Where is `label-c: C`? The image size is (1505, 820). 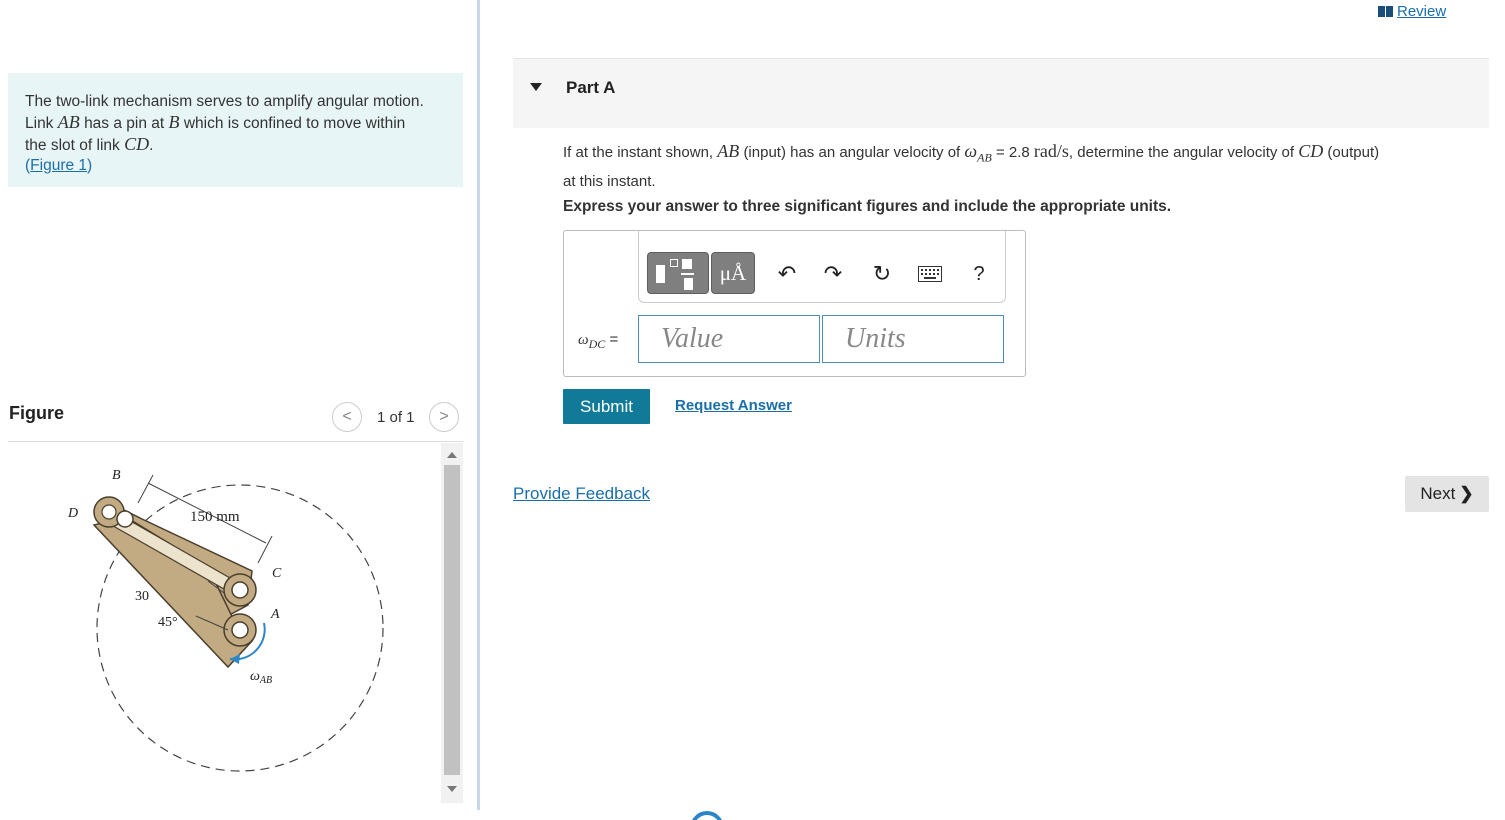 label-c: C is located at coordinates (277, 573).